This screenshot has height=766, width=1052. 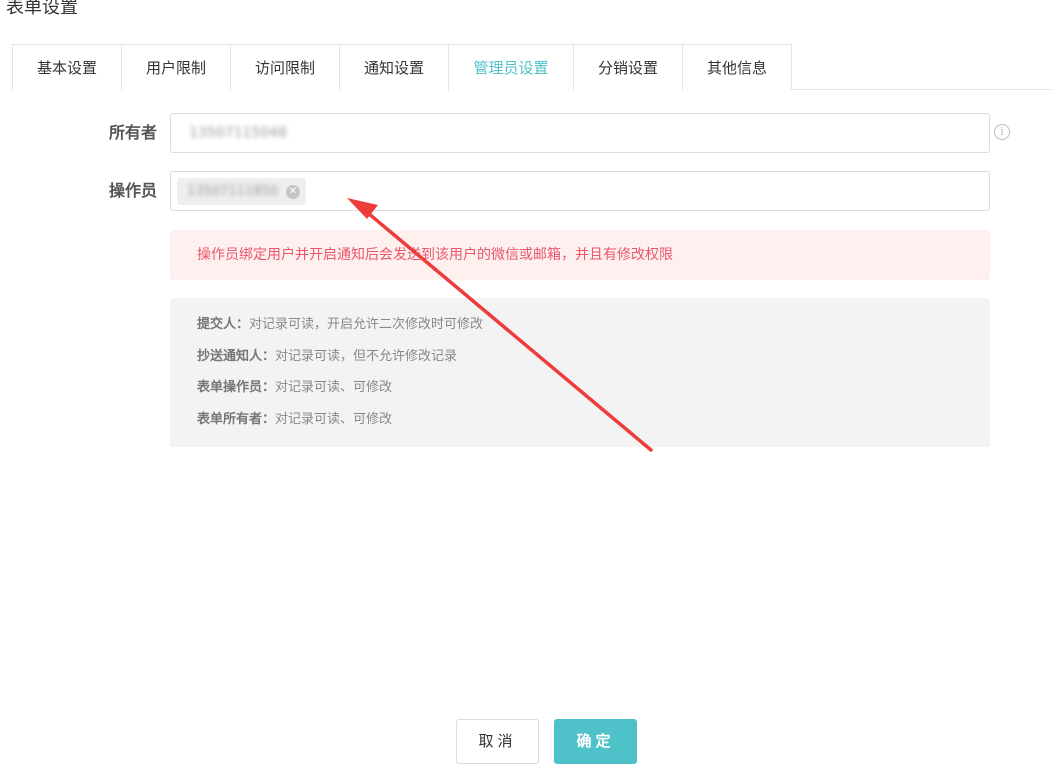 What do you see at coordinates (510, 67) in the screenshot?
I see `tab-admin-settings: 管理员设置` at bounding box center [510, 67].